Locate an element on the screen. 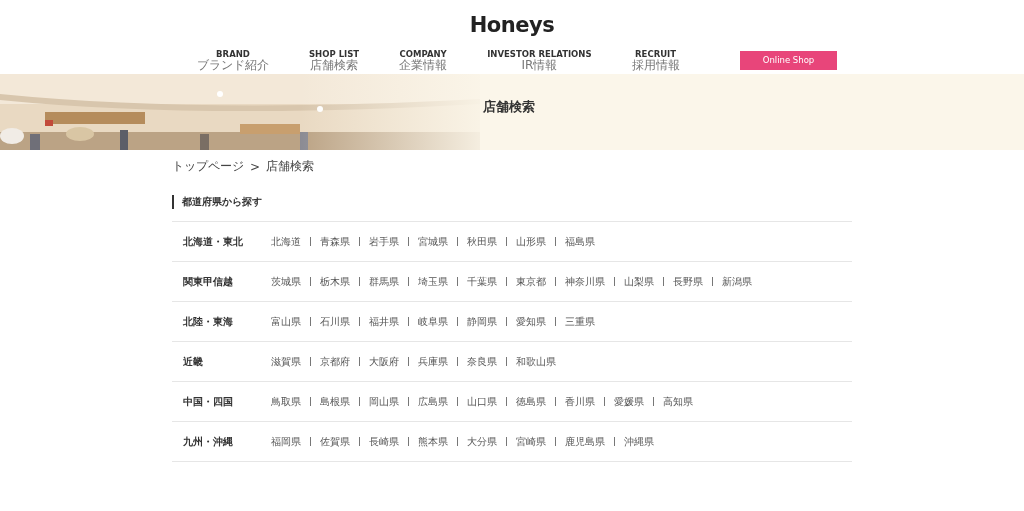 This screenshot has height=511, width=1024. prefecture-link: 三重県 is located at coordinates (580, 321).